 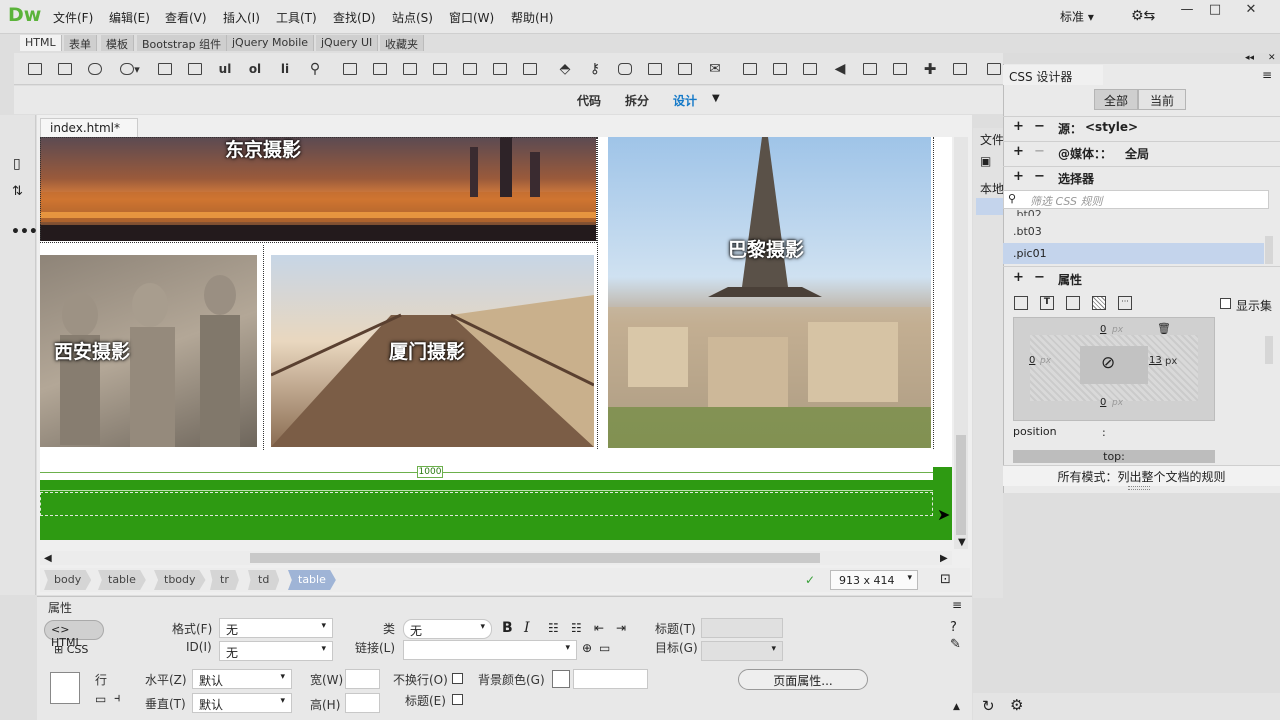 What do you see at coordinates (410, 69) in the screenshot?
I see `main-icon` at bounding box center [410, 69].